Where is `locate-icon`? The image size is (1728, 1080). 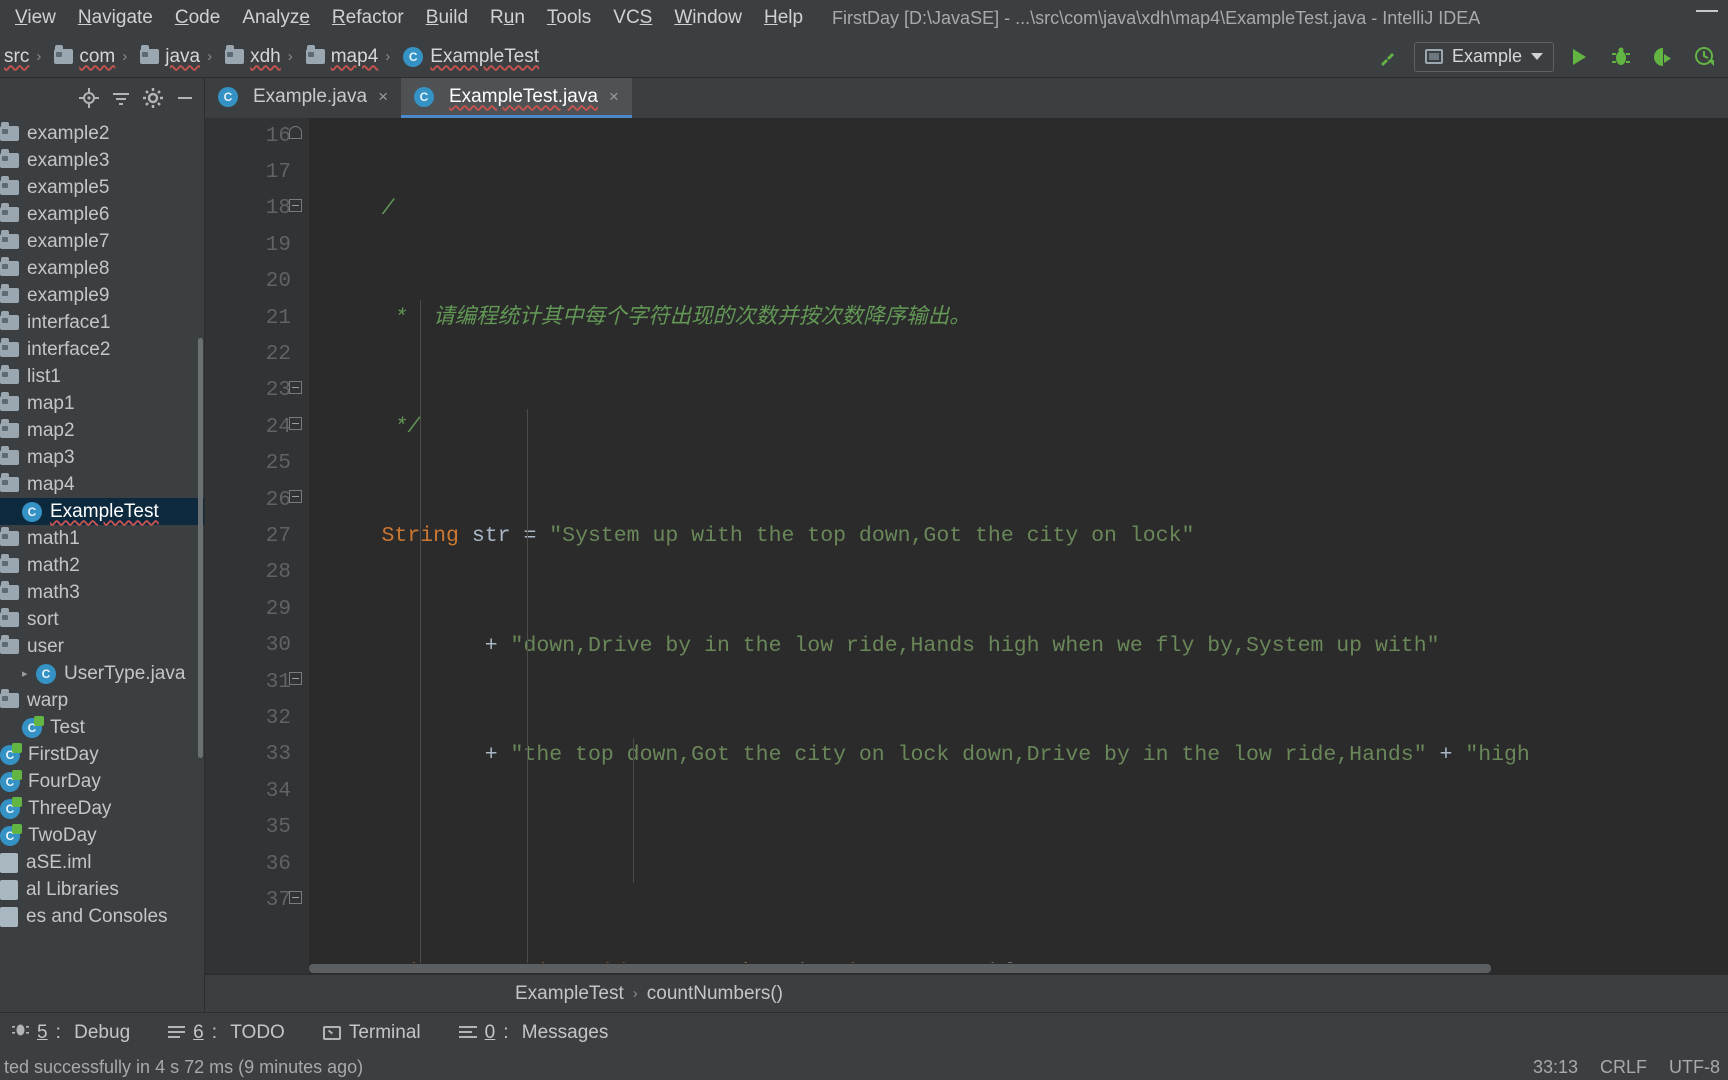
locate-icon is located at coordinates (89, 98).